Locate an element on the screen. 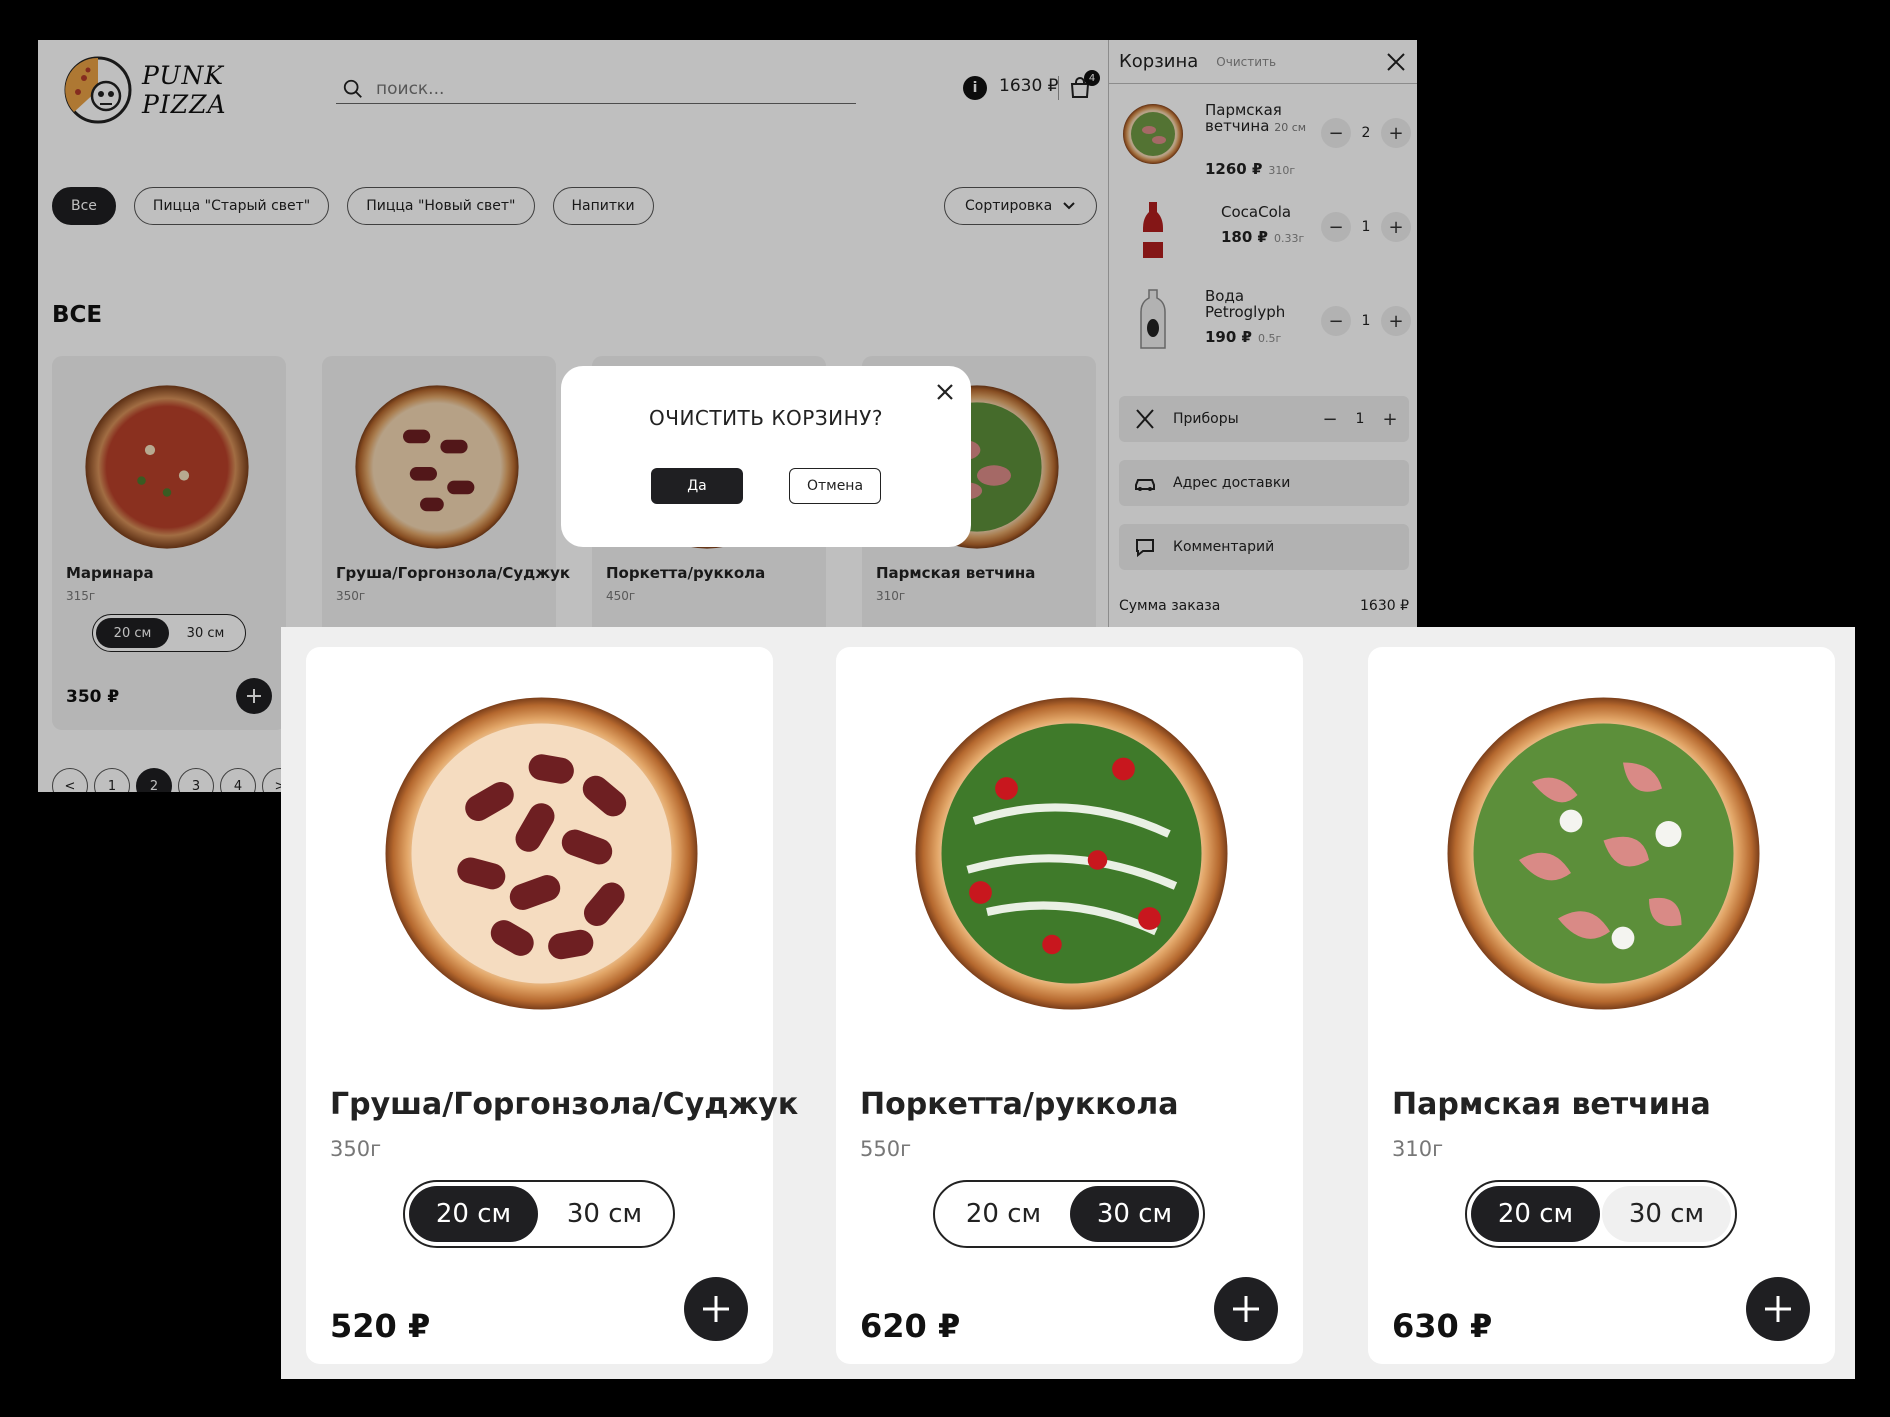 This screenshot has height=1417, width=1890. product-weight: 550г is located at coordinates (886, 1149).